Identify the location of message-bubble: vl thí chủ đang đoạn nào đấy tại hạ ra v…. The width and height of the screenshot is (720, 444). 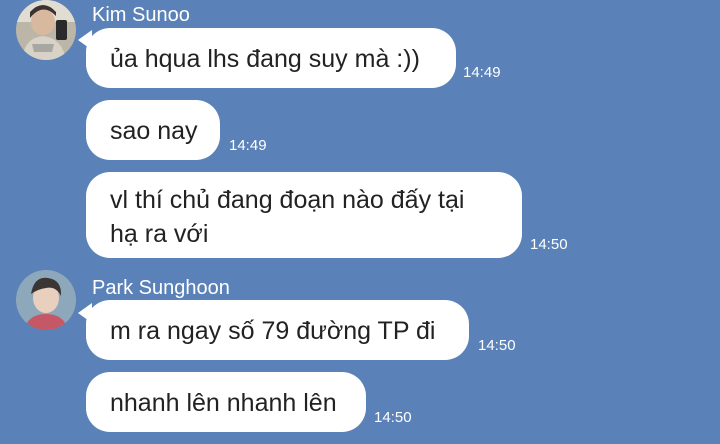
(304, 215).